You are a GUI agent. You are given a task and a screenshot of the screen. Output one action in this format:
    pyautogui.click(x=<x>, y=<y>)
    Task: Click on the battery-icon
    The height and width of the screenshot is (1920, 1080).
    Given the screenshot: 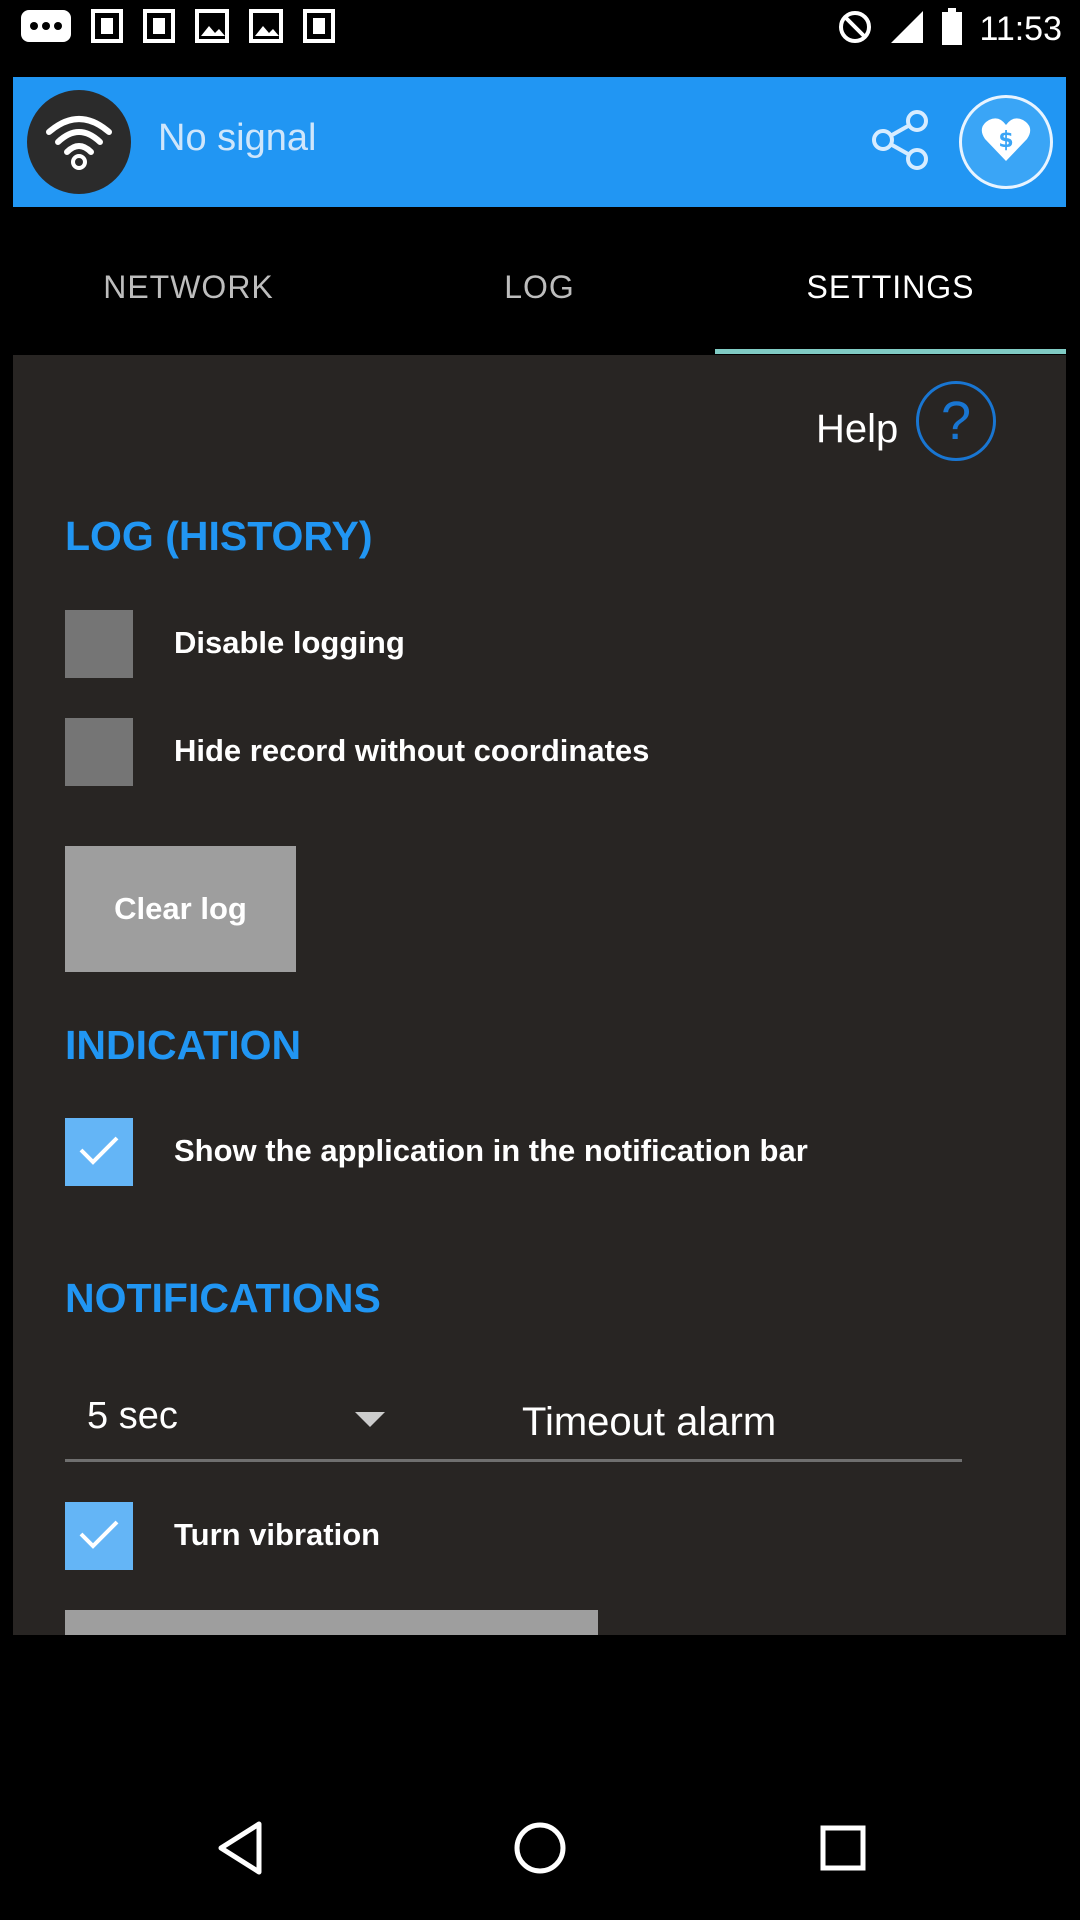 What is the action you would take?
    pyautogui.click(x=952, y=29)
    